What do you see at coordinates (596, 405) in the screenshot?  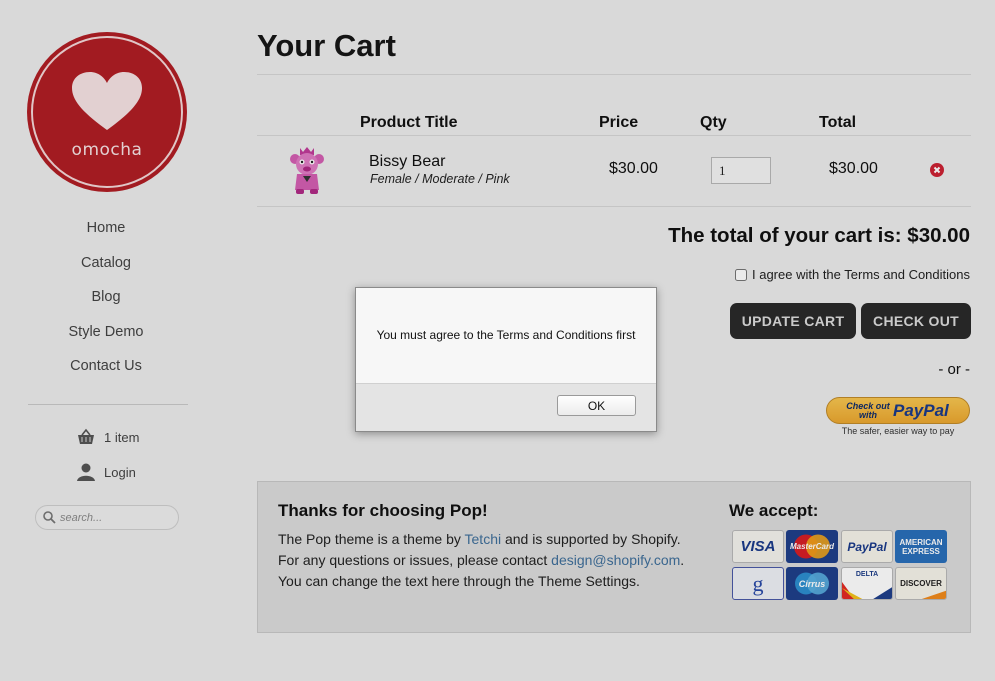 I see `ok-button: OK` at bounding box center [596, 405].